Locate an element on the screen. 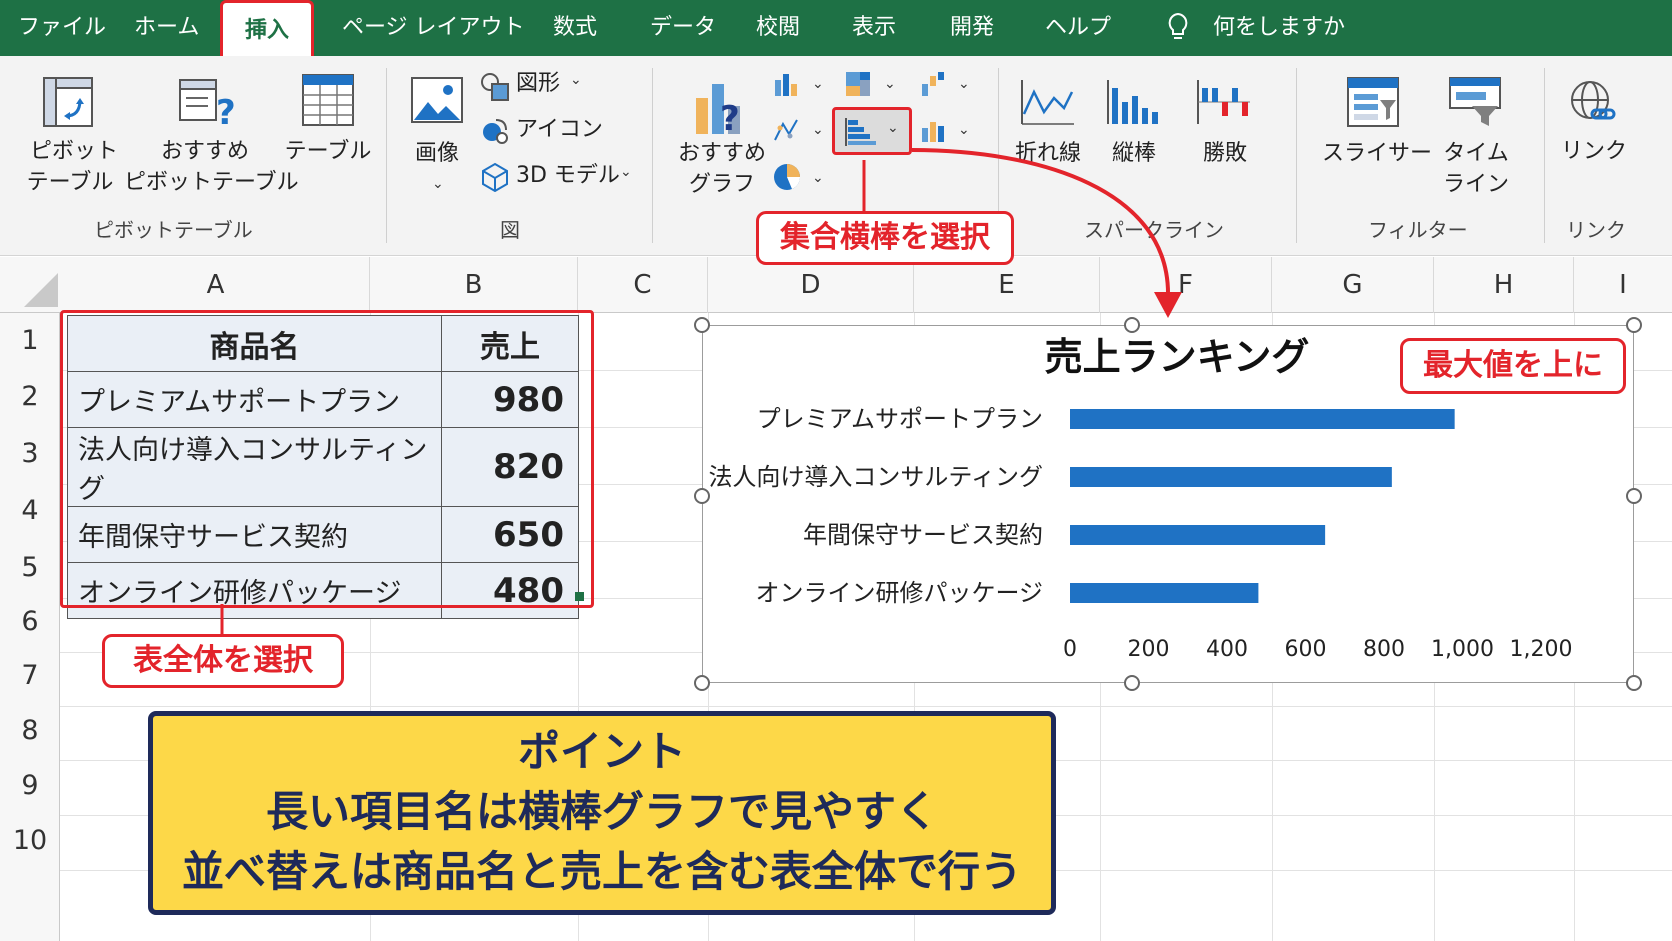  chart-title: 売上ランキング is located at coordinates (1177, 357).